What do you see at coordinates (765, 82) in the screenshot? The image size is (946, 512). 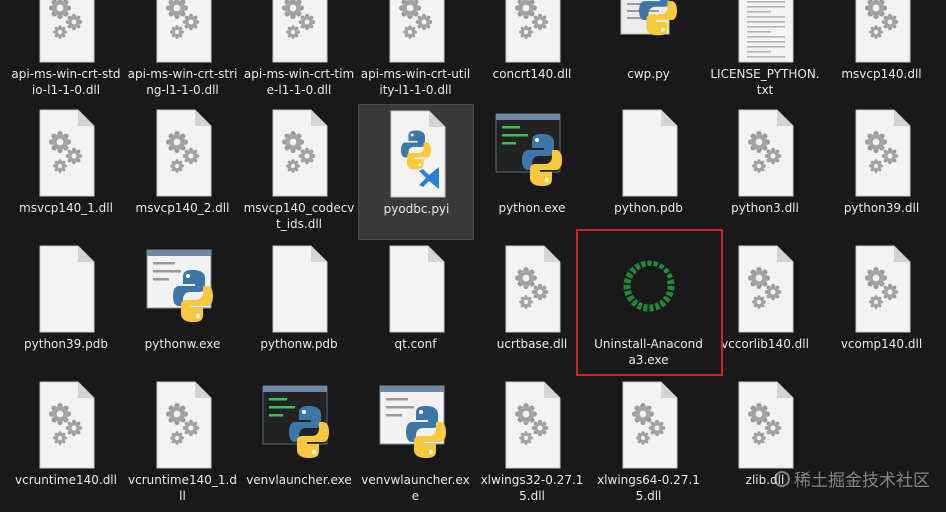 I see `file-name-label: LICENSE_PYTHON.txt` at bounding box center [765, 82].